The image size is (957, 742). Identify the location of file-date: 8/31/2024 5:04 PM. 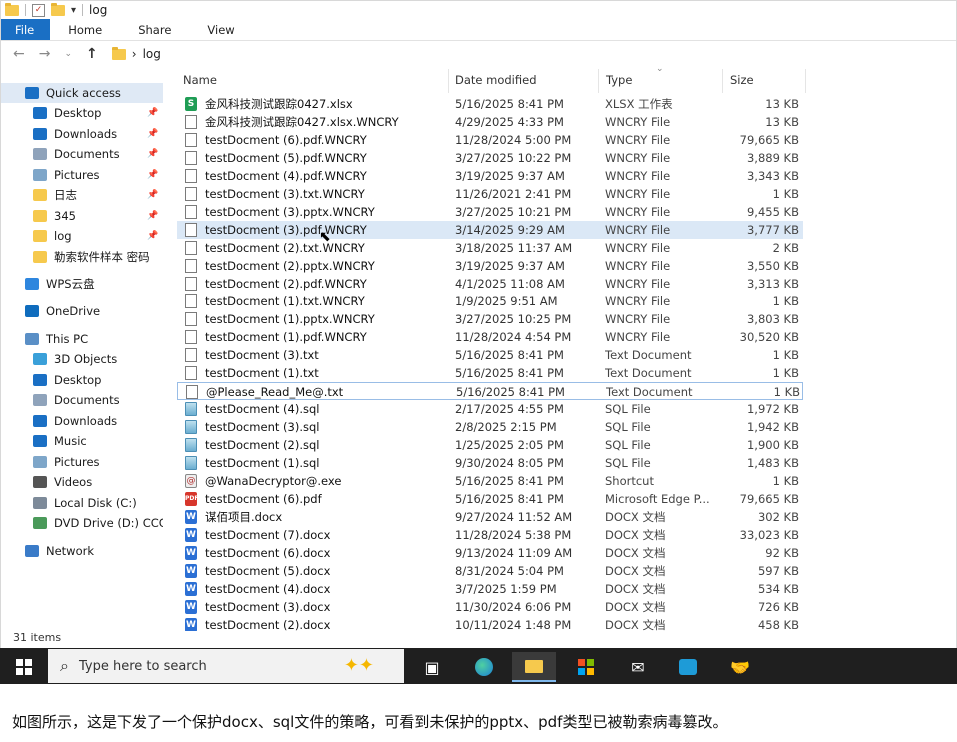
(509, 570).